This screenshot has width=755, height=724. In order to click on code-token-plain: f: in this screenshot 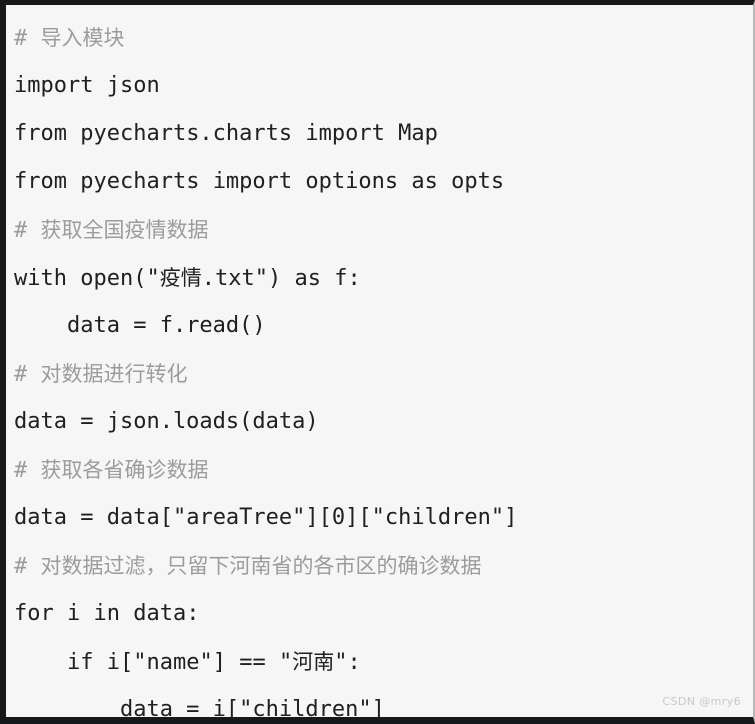, I will do `click(340, 278)`.